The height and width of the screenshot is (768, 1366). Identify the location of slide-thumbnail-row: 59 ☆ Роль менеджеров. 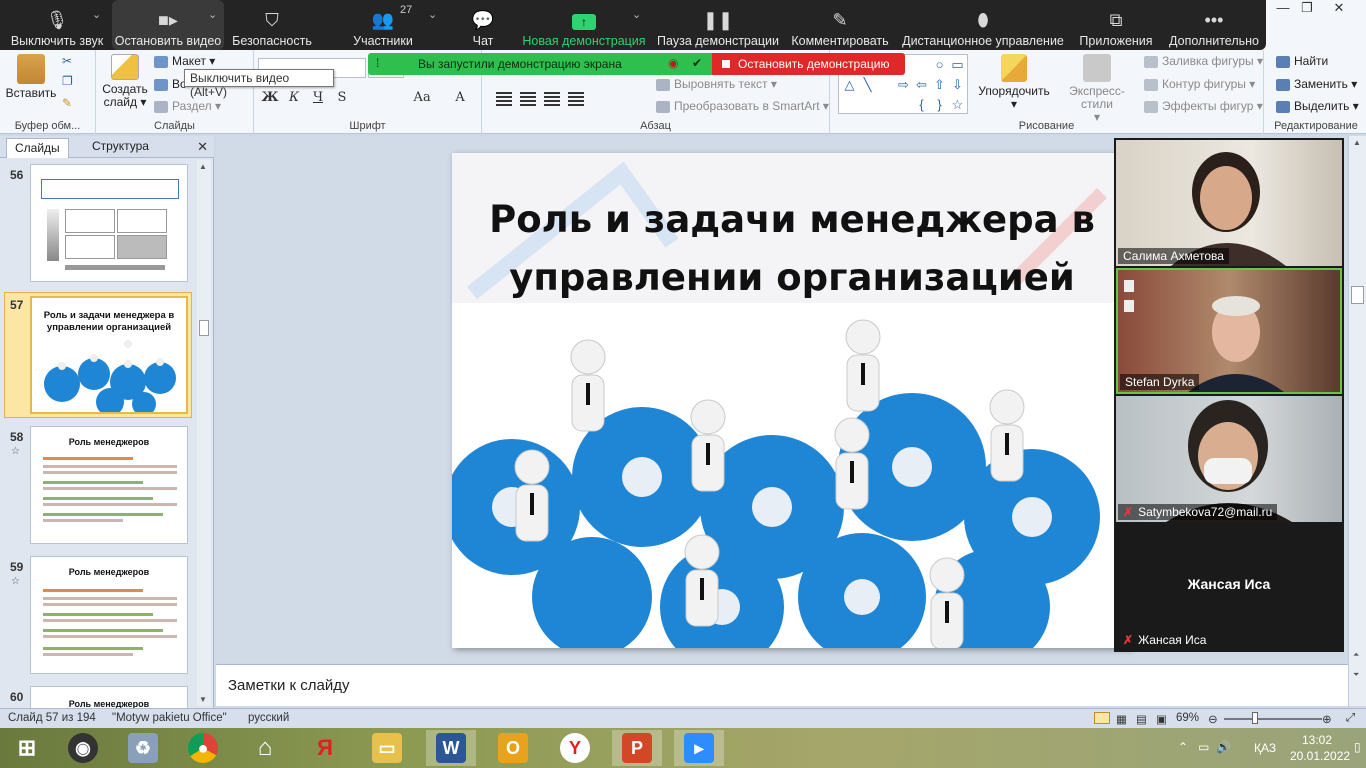
(98, 618).